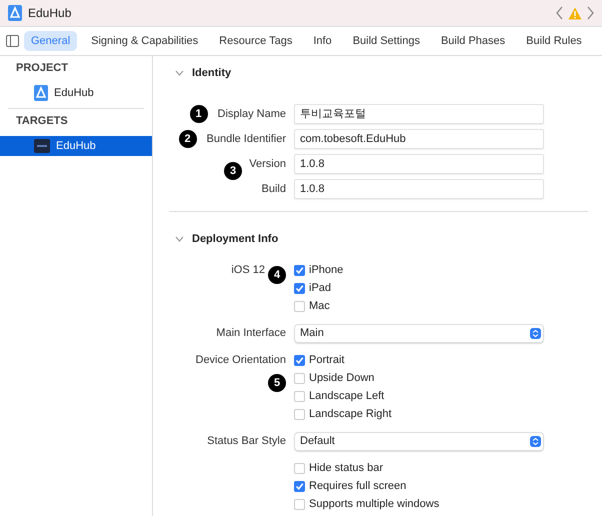 This screenshot has height=516, width=602. Describe the element at coordinates (374, 504) in the screenshot. I see `checkbox-label: Supports multiple windows` at that location.